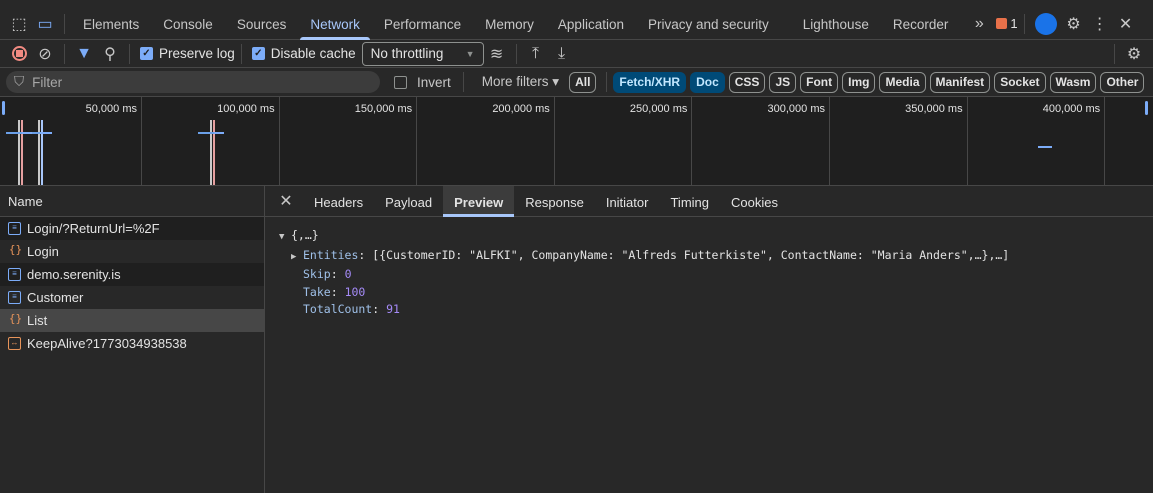 This screenshot has width=1153, height=493. What do you see at coordinates (658, 109) in the screenshot?
I see `overview-tick-label: 250,000 ms` at bounding box center [658, 109].